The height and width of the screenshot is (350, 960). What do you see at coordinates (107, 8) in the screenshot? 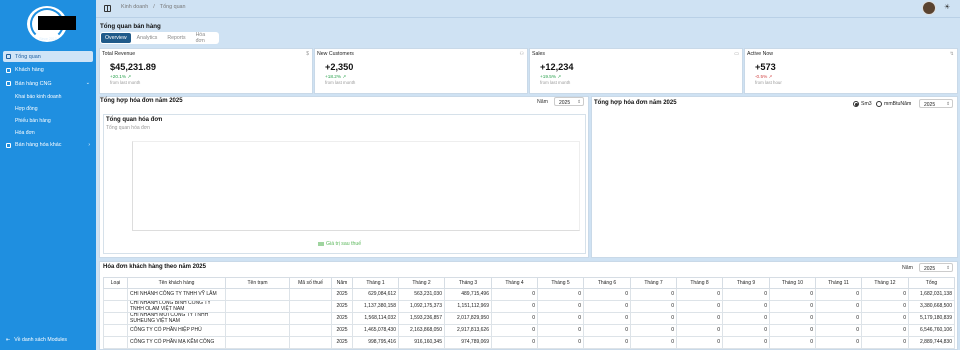
I see `sidebar-toggle-icon` at bounding box center [107, 8].